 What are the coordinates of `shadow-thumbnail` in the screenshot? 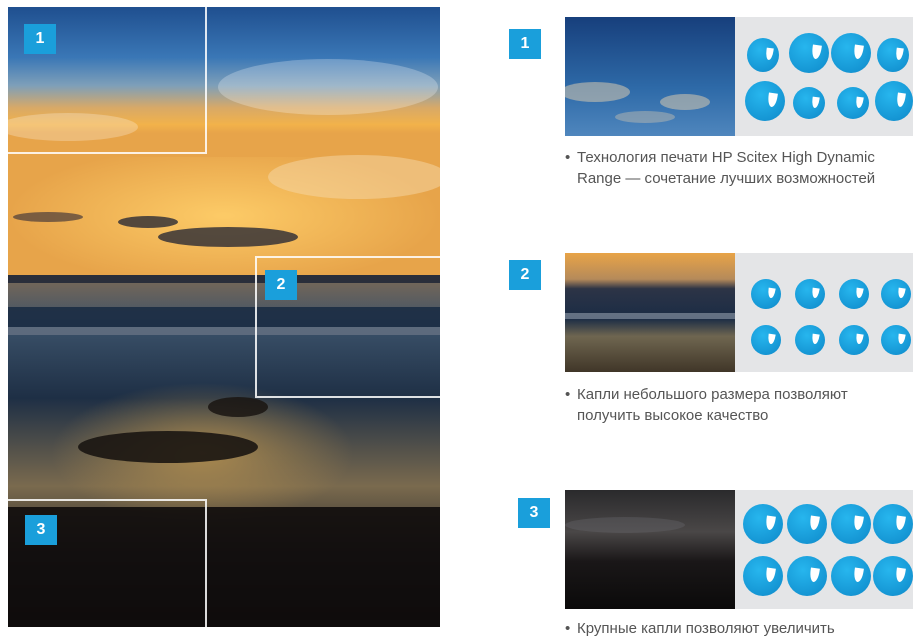 It's located at (650, 549).